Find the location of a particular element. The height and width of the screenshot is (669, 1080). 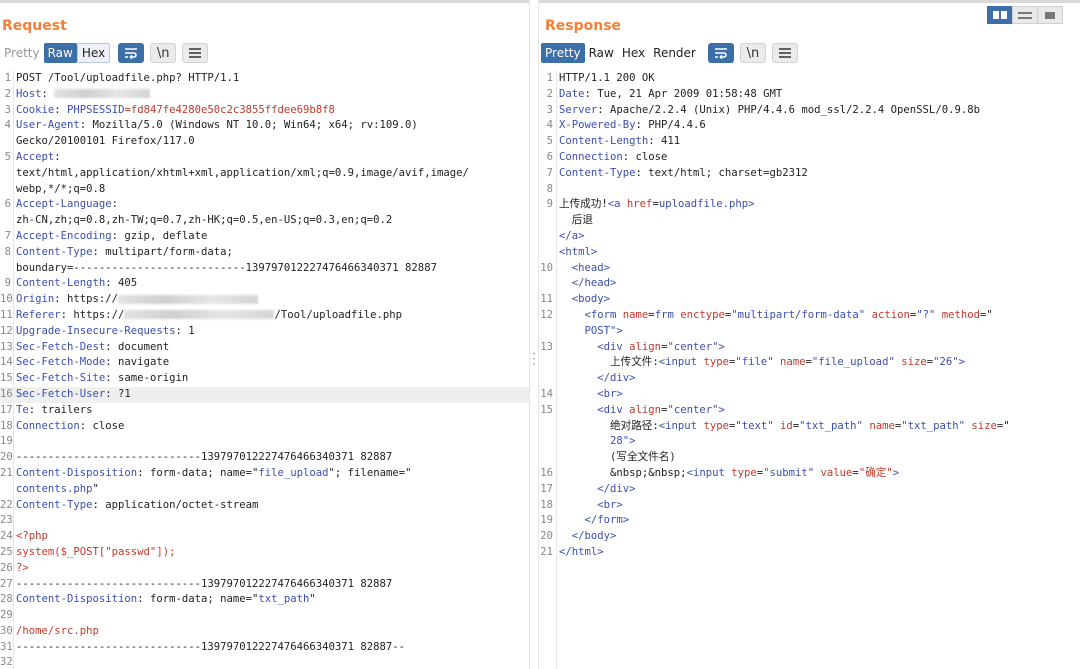

response-tab-hex: Hex is located at coordinates (633, 53).